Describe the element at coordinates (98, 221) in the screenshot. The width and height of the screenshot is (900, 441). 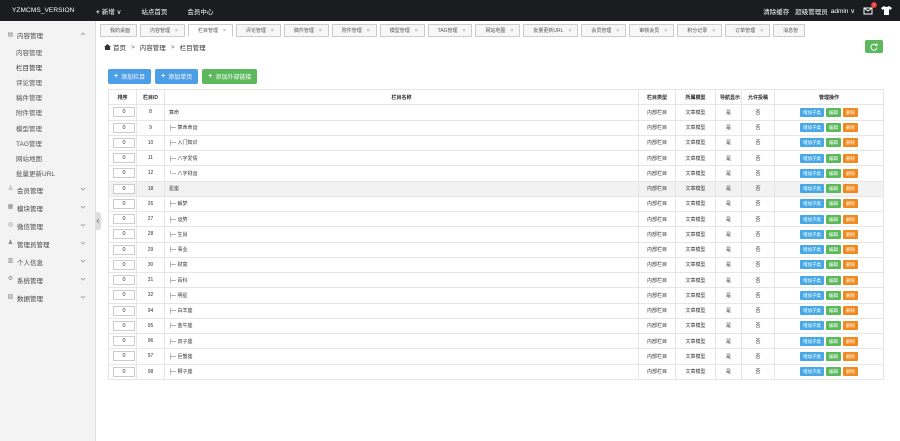
I see `sidebar-collapse-handle` at that location.